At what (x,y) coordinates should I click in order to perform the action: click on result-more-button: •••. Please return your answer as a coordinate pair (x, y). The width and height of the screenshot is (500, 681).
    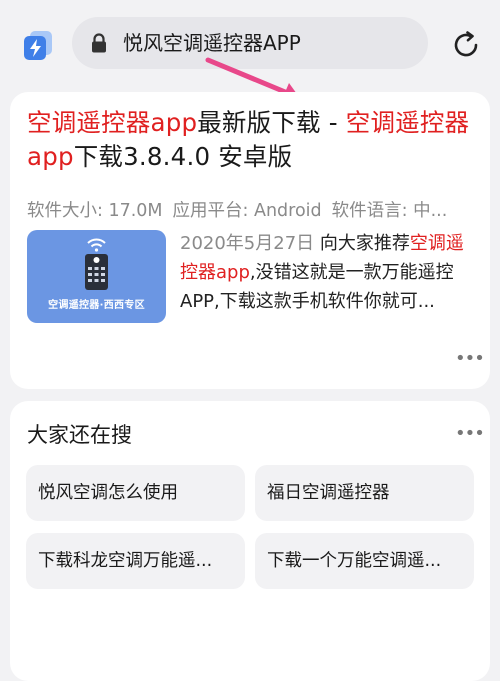
    Looking at the image, I should click on (470, 359).